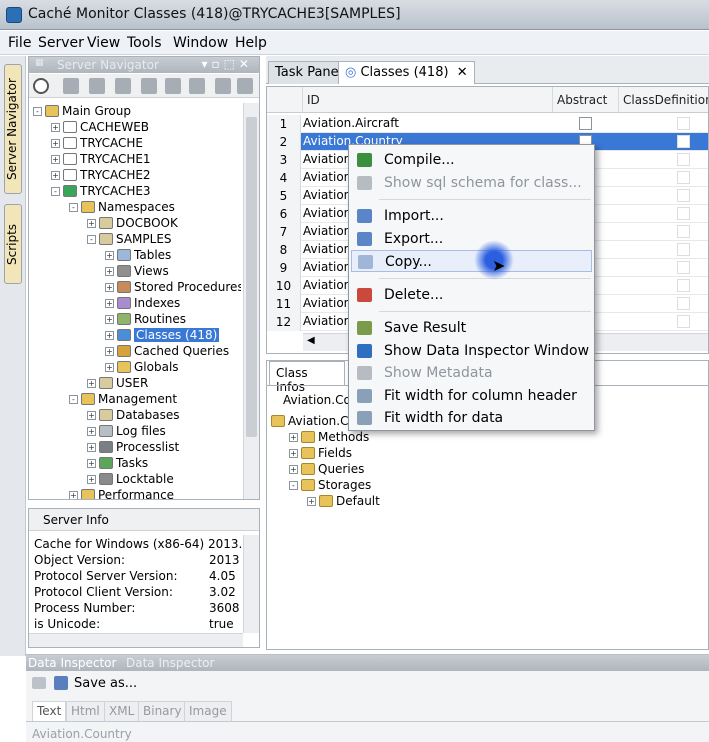 The height and width of the screenshot is (742, 709). What do you see at coordinates (162, 711) in the screenshot?
I see `inspector-tab: Binary` at bounding box center [162, 711].